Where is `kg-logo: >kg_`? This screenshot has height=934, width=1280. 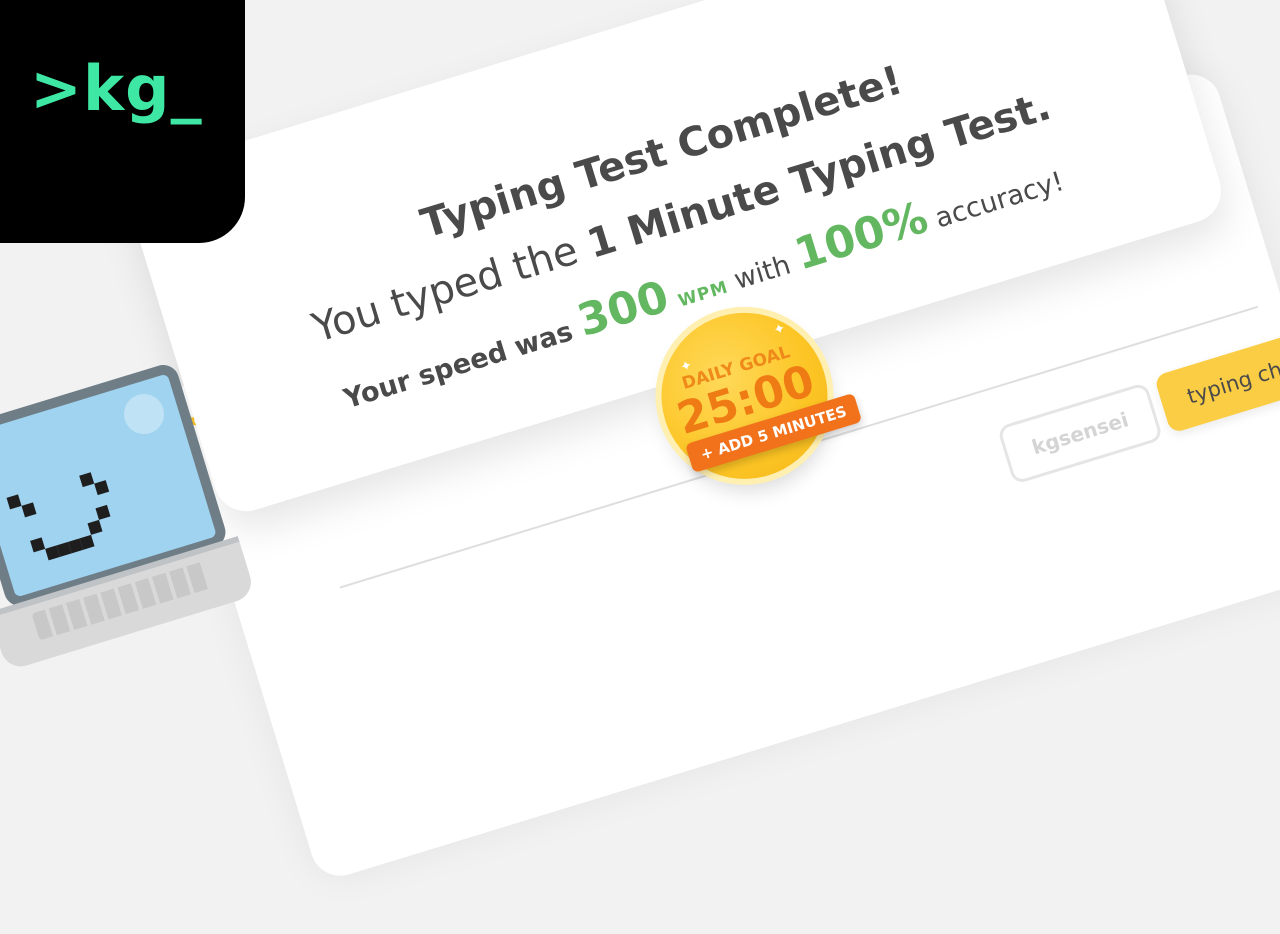 kg-logo: >kg_ is located at coordinates (122, 121).